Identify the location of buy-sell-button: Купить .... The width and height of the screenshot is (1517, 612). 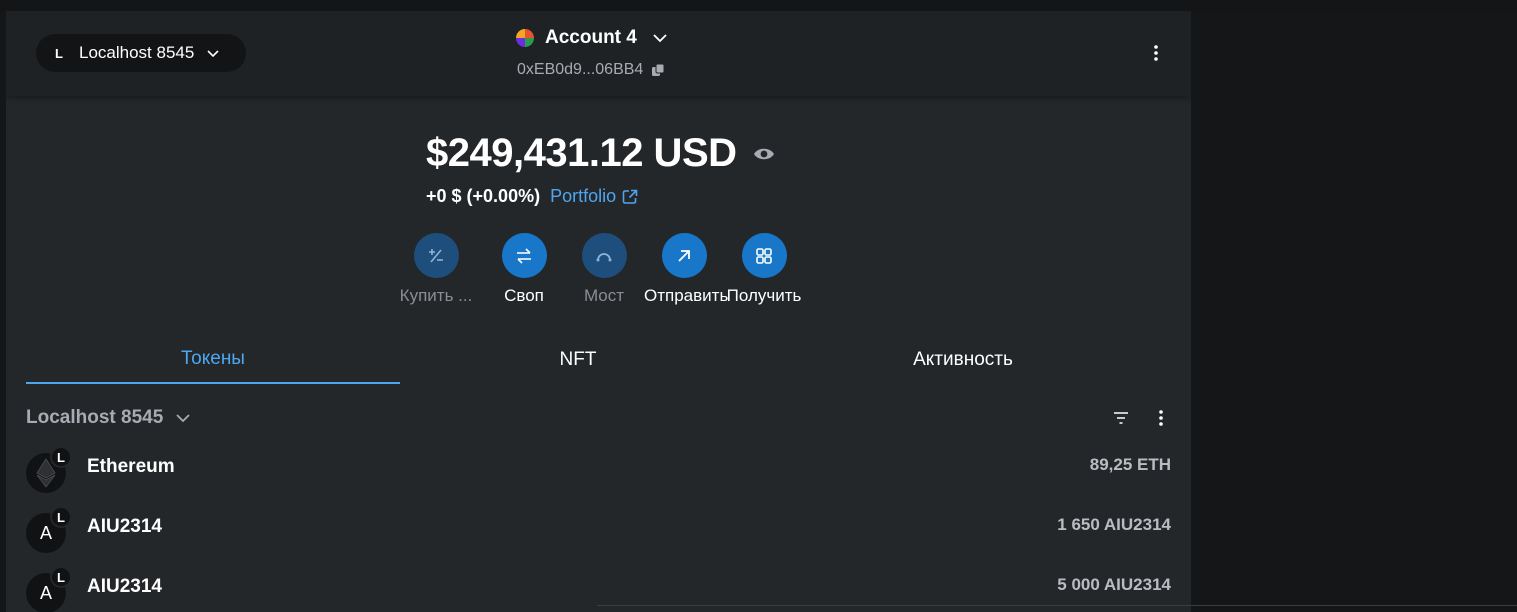
(436, 269).